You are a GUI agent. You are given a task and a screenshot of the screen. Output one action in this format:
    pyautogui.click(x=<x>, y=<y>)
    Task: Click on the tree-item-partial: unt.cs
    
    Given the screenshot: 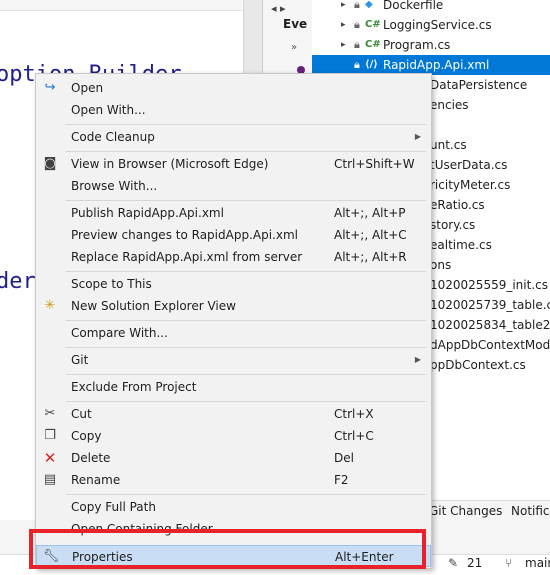 What is the action you would take?
    pyautogui.click(x=448, y=145)
    